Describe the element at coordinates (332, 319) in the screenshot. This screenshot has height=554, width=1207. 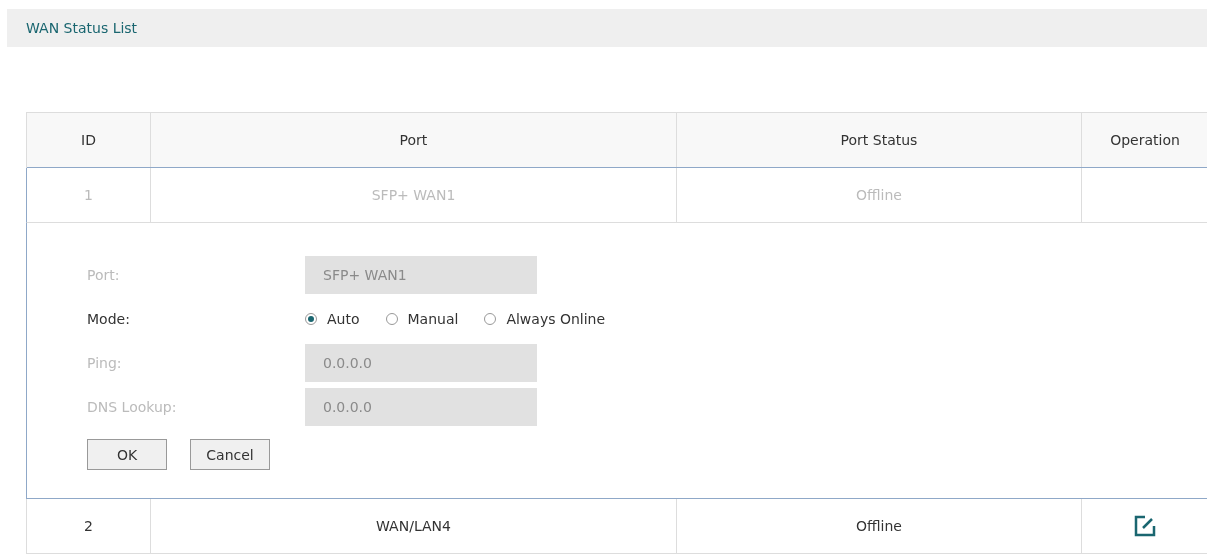
I see `radio-option: Auto` at that location.